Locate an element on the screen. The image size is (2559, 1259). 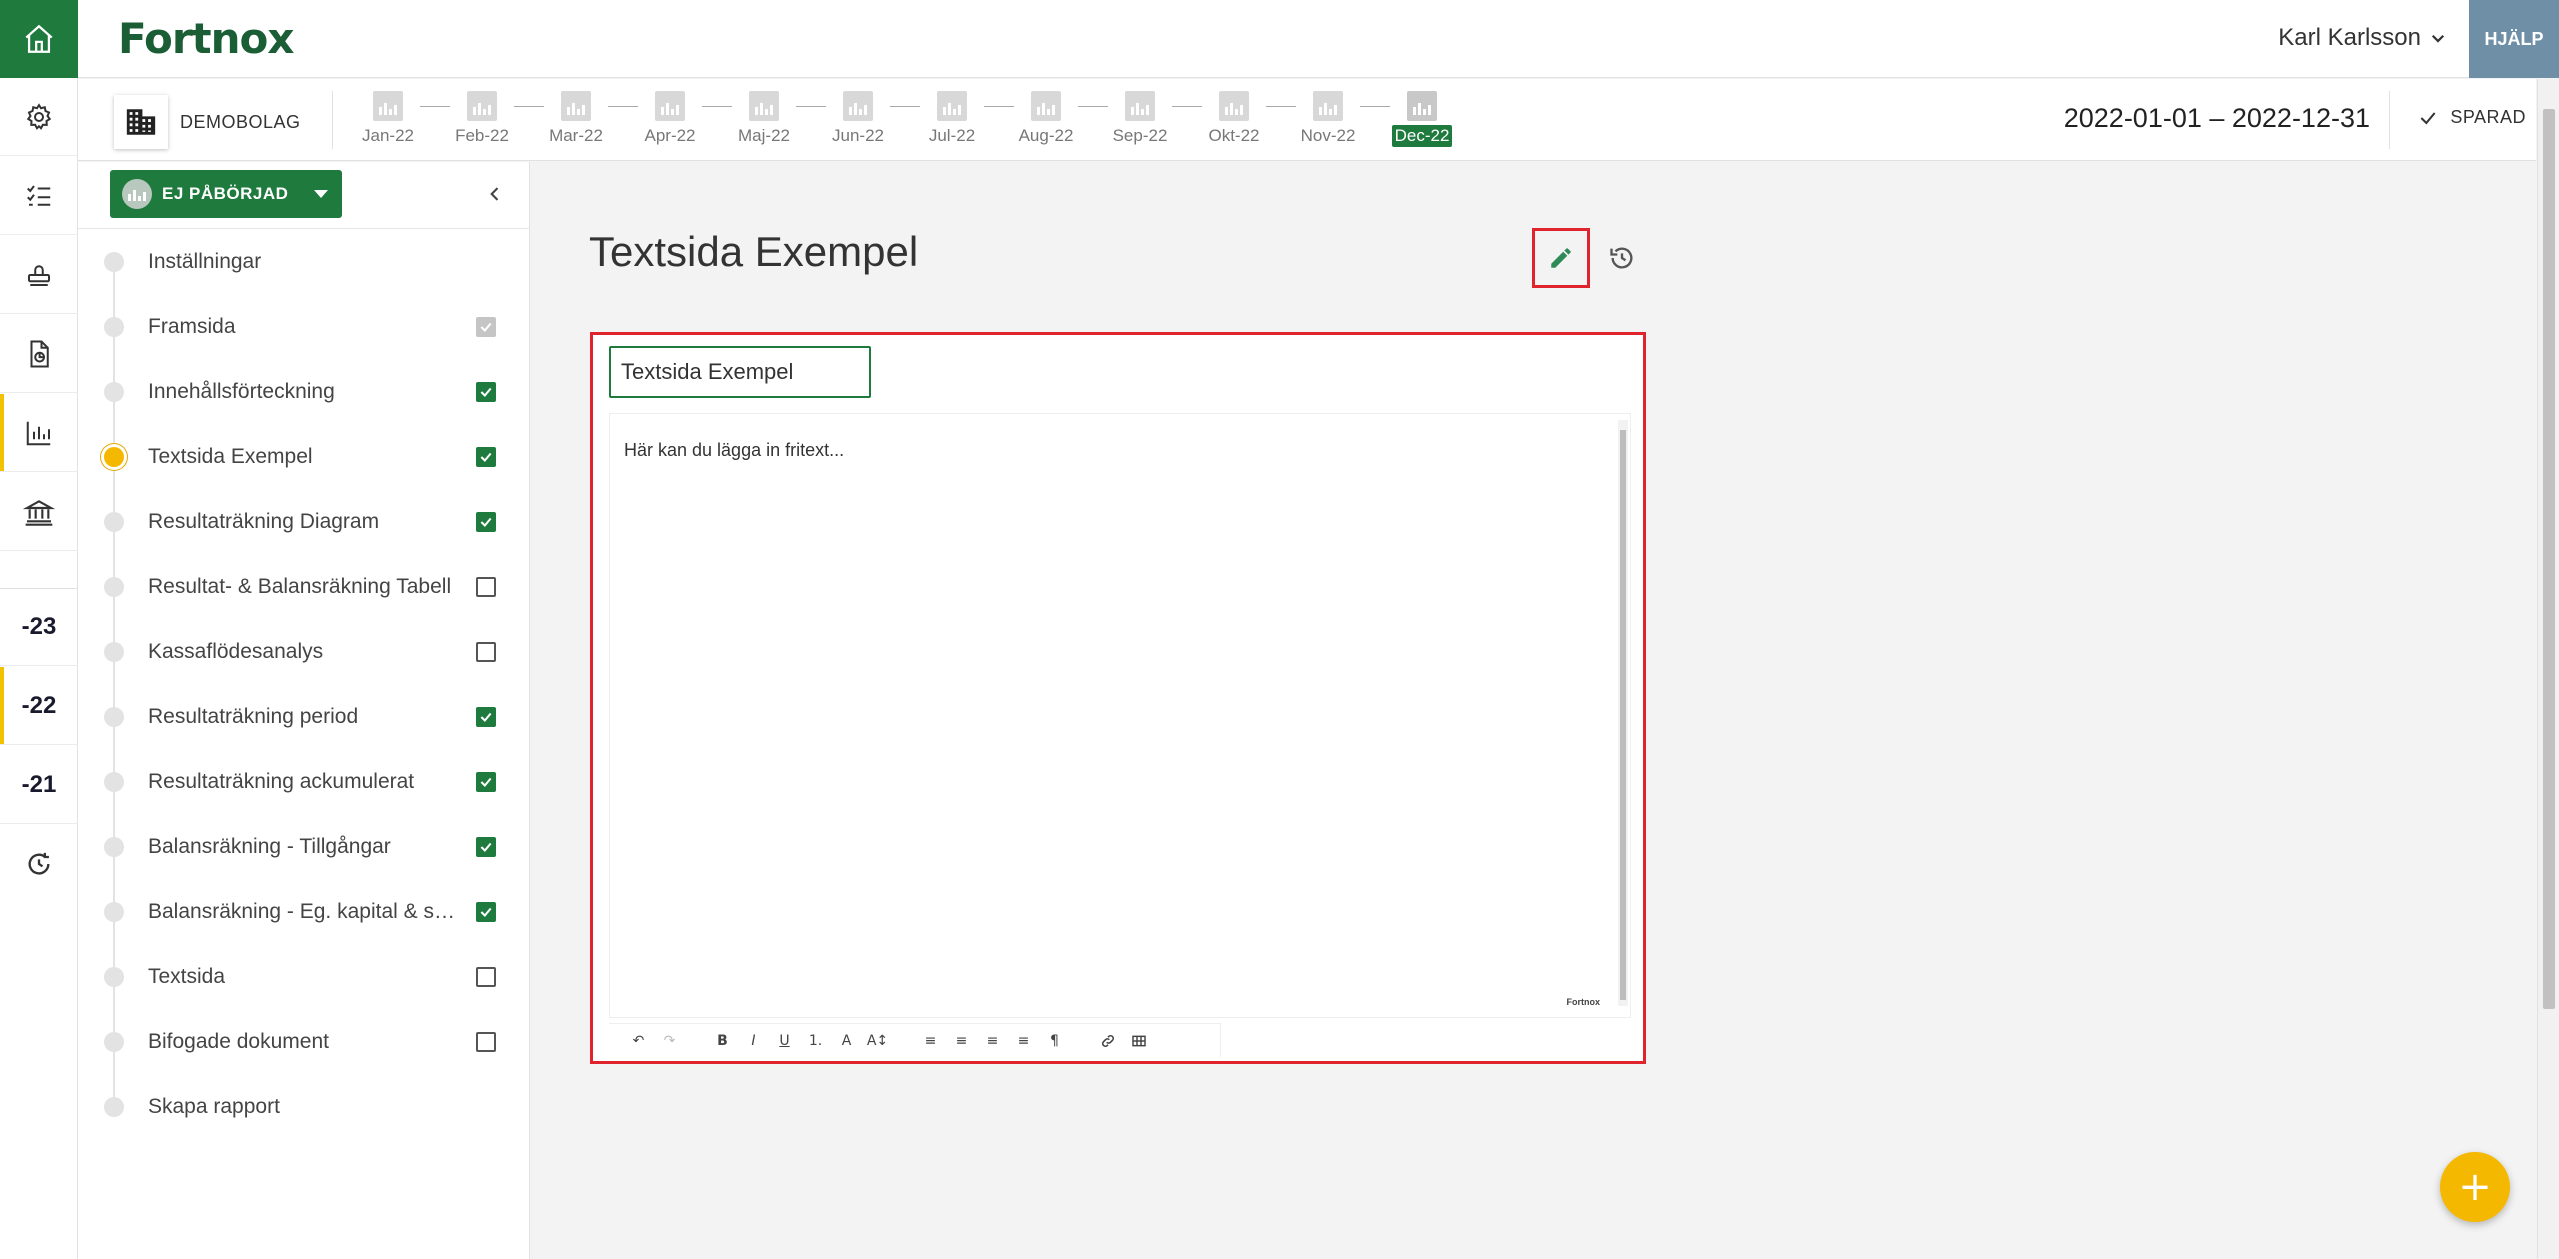
report-step-item: Resultat- & Balansräkning Tabell is located at coordinates (304, 586).